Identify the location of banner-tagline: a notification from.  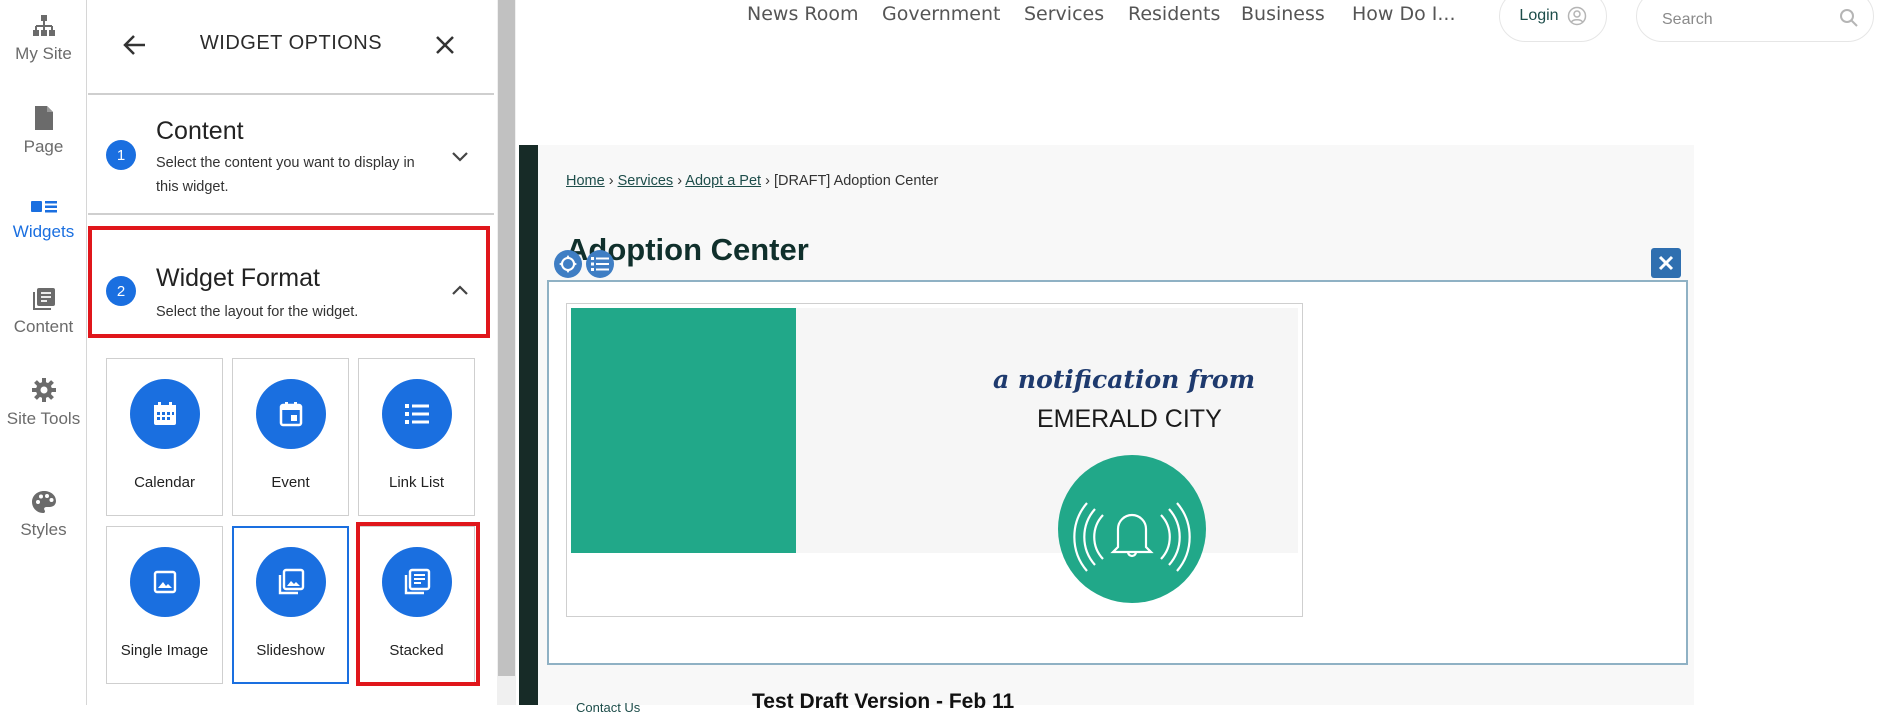
(1124, 379).